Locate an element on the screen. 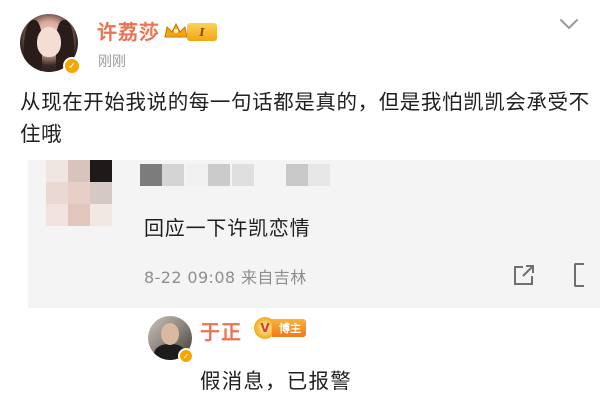 The height and width of the screenshot is (402, 600). chevron-down-icon is located at coordinates (569, 24).